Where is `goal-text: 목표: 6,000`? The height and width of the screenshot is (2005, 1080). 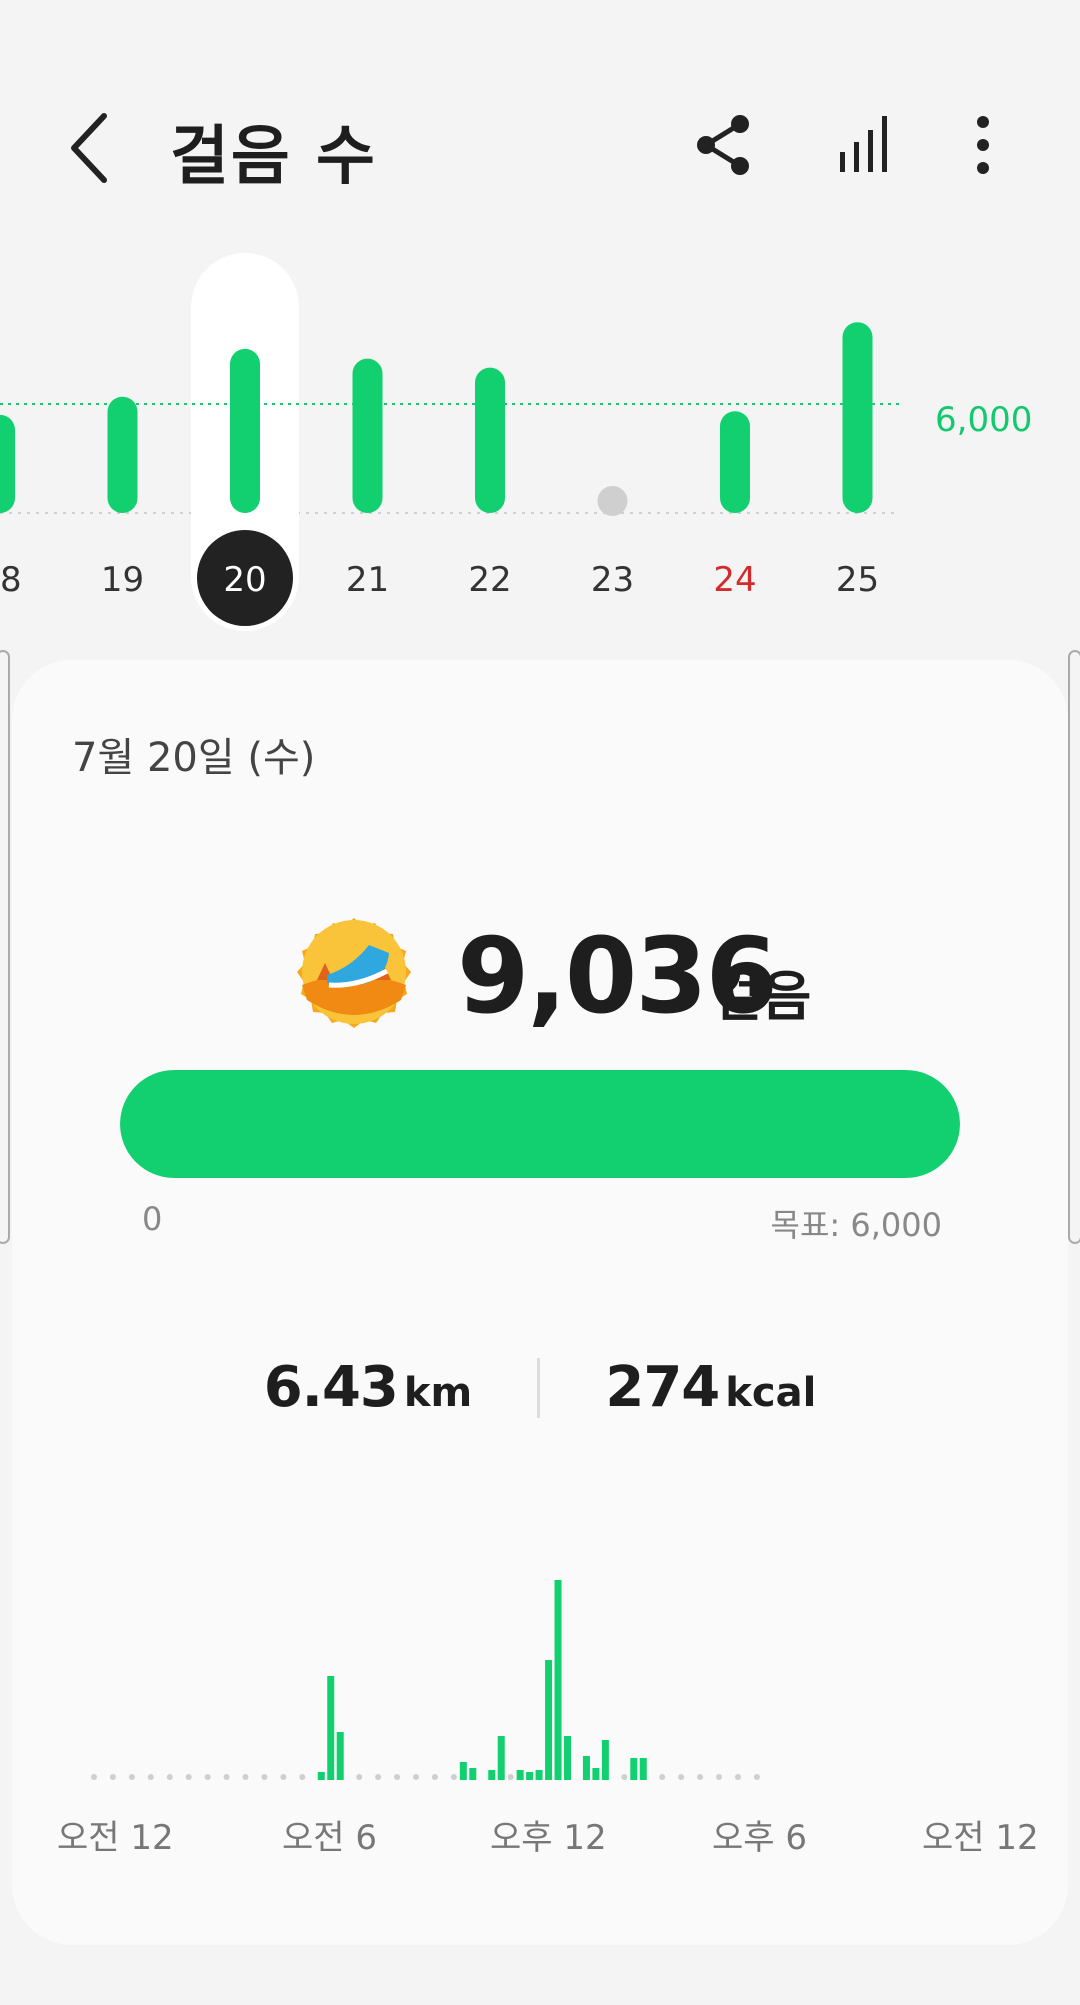 goal-text: 목표: 6,000 is located at coordinates (856, 1225).